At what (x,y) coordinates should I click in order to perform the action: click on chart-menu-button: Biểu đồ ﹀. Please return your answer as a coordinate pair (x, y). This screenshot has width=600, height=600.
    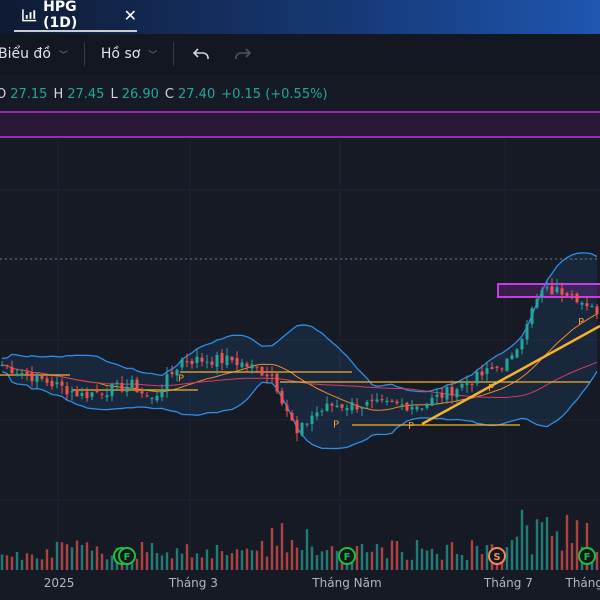
    Looking at the image, I should click on (34, 54).